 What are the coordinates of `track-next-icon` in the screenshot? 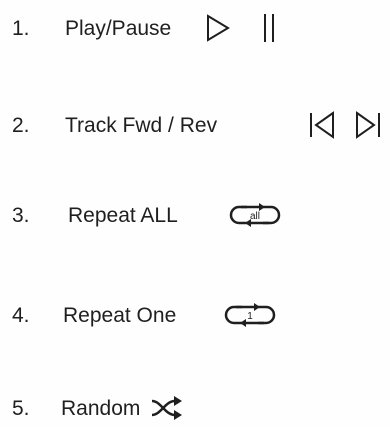 It's located at (368, 125).